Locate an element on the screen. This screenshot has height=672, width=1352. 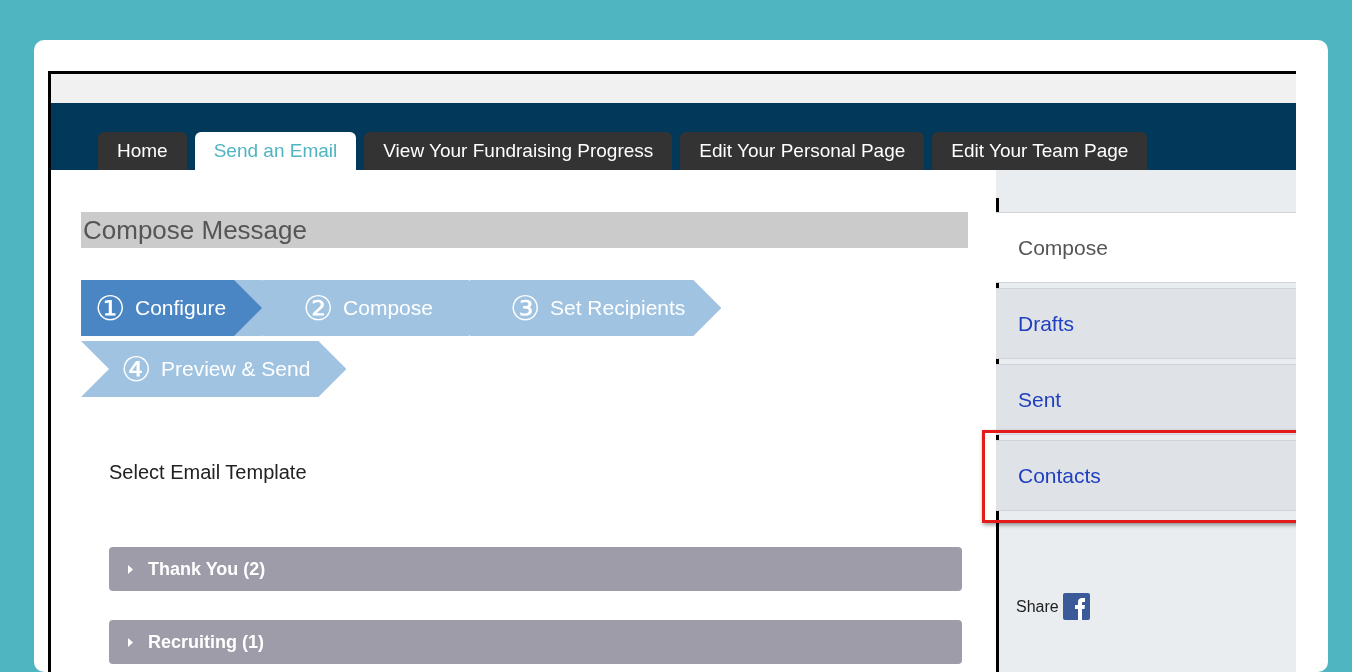
sidebar-item: Compose is located at coordinates (1146, 247).